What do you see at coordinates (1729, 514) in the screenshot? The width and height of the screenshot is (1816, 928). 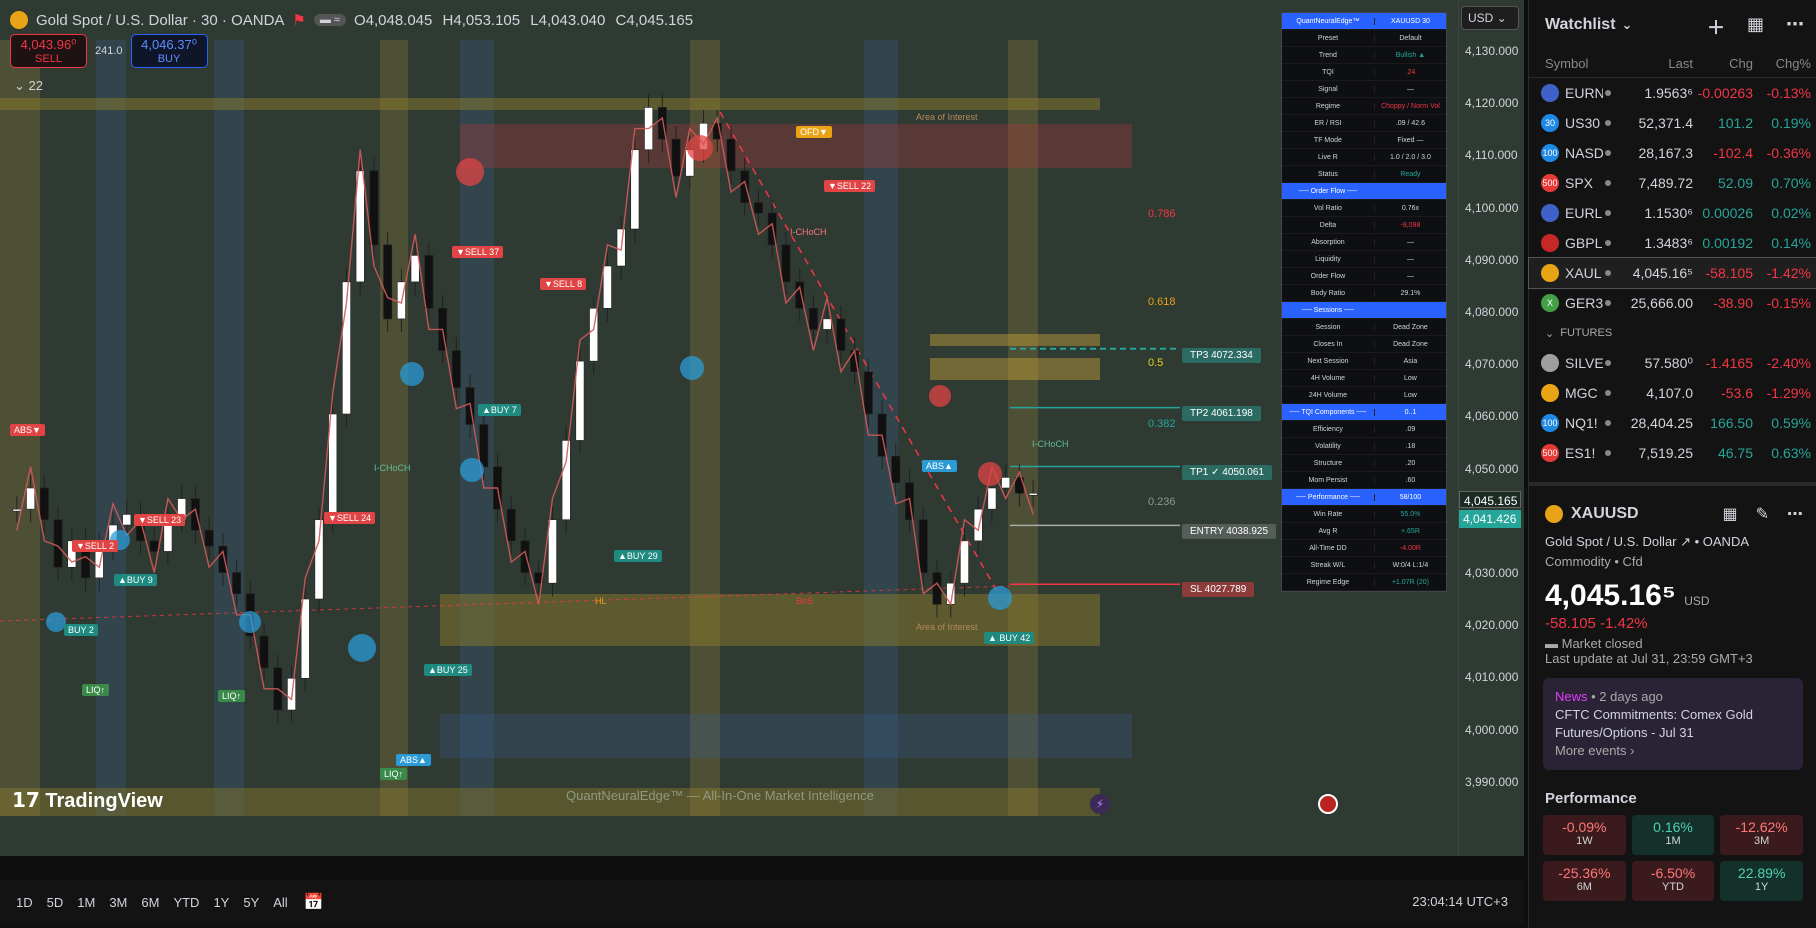 I see `grid-icon: ▦` at bounding box center [1729, 514].